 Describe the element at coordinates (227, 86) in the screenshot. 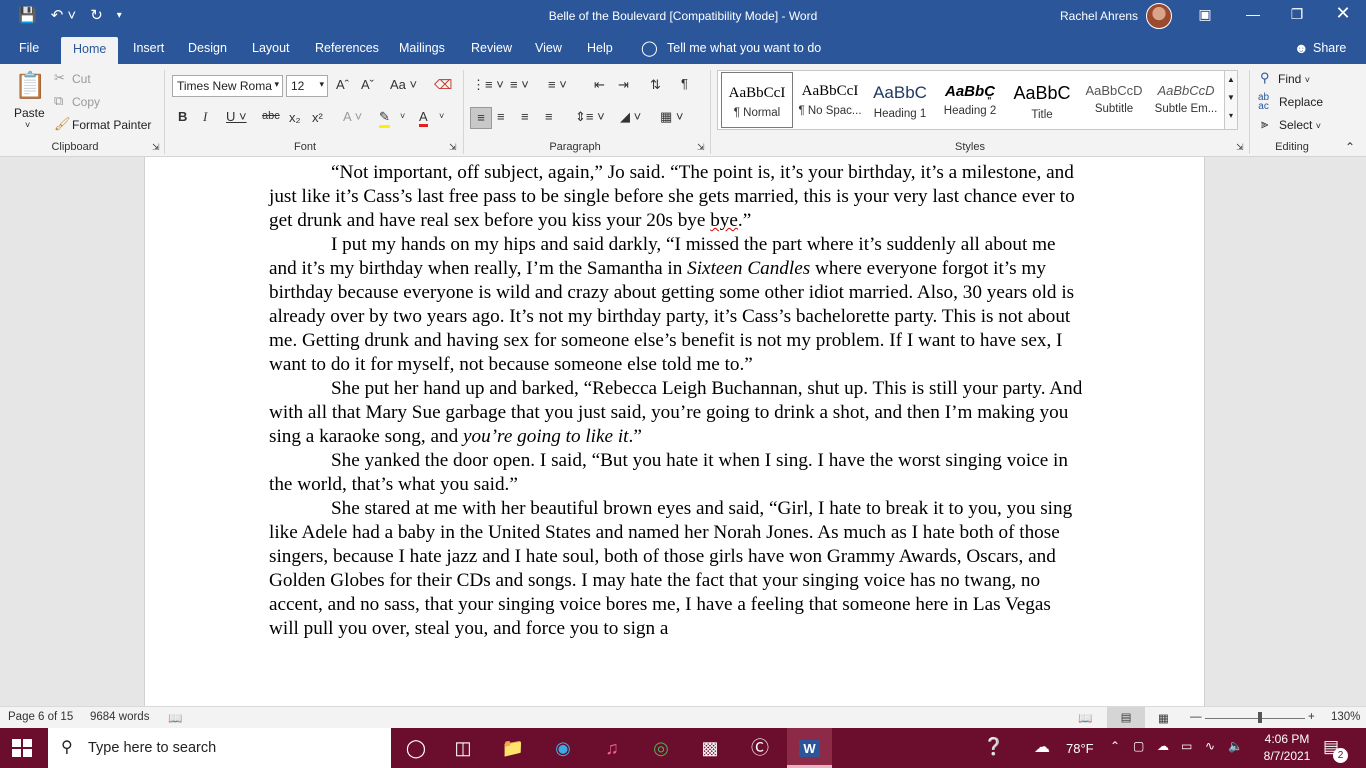

I see `font-name-input: Times New Roma` at that location.